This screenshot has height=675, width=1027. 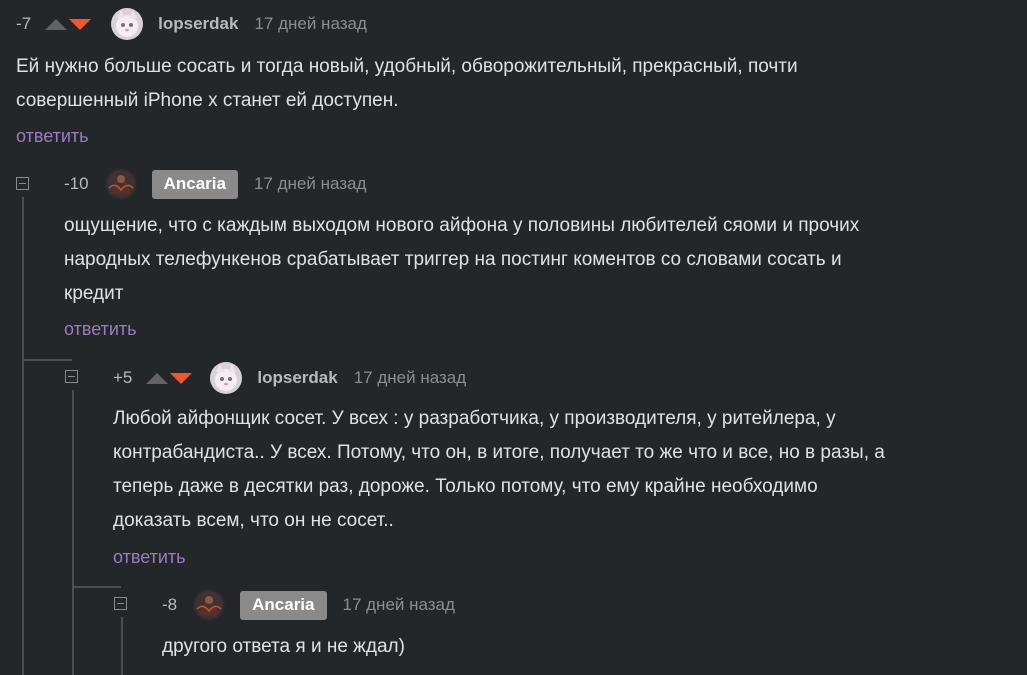 I want to click on comment-header: -7 lopserdak 17 дней назад, so click(x=191, y=24).